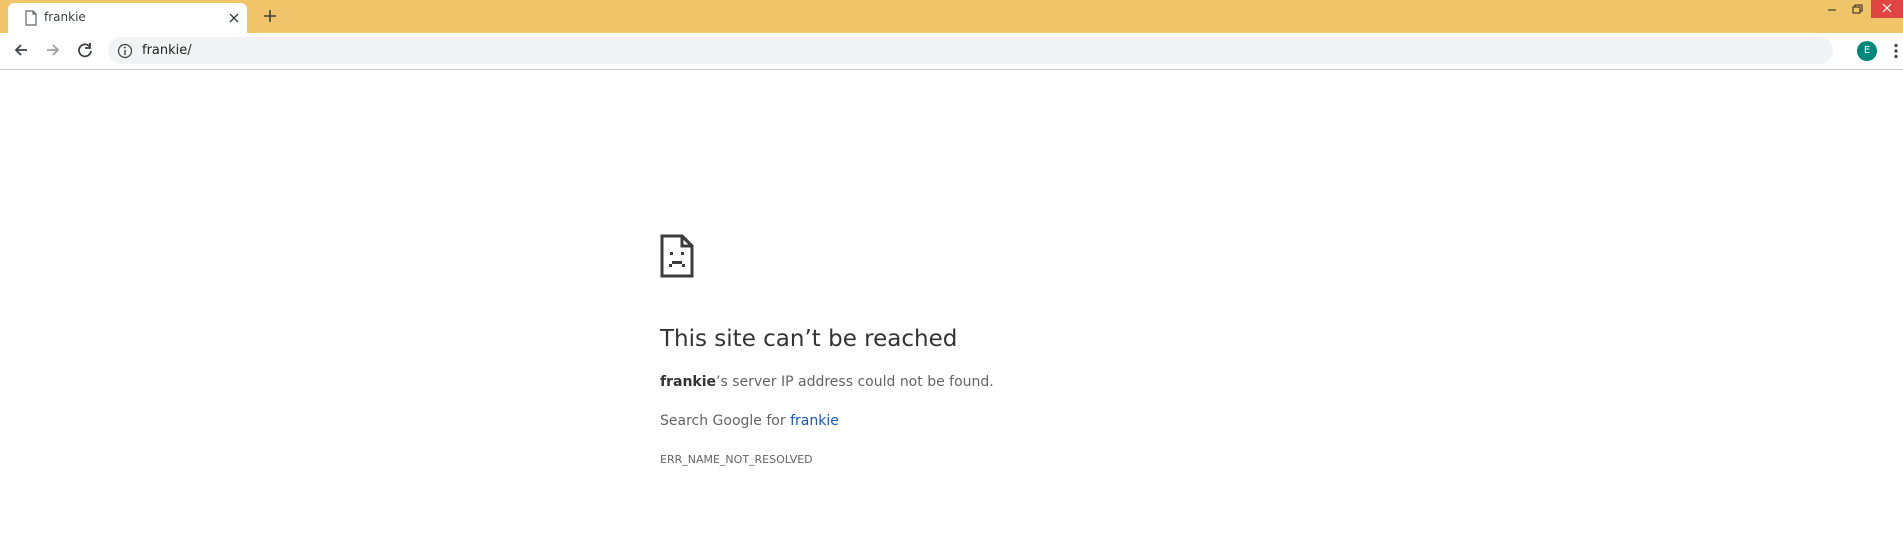  Describe the element at coordinates (951, 16) in the screenshot. I see `title-bar: frankie` at that location.